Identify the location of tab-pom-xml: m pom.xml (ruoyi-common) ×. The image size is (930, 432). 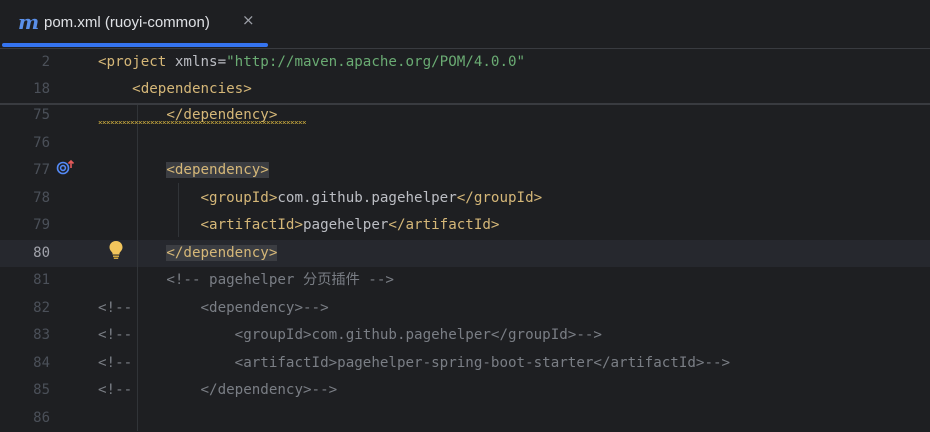
(134, 24).